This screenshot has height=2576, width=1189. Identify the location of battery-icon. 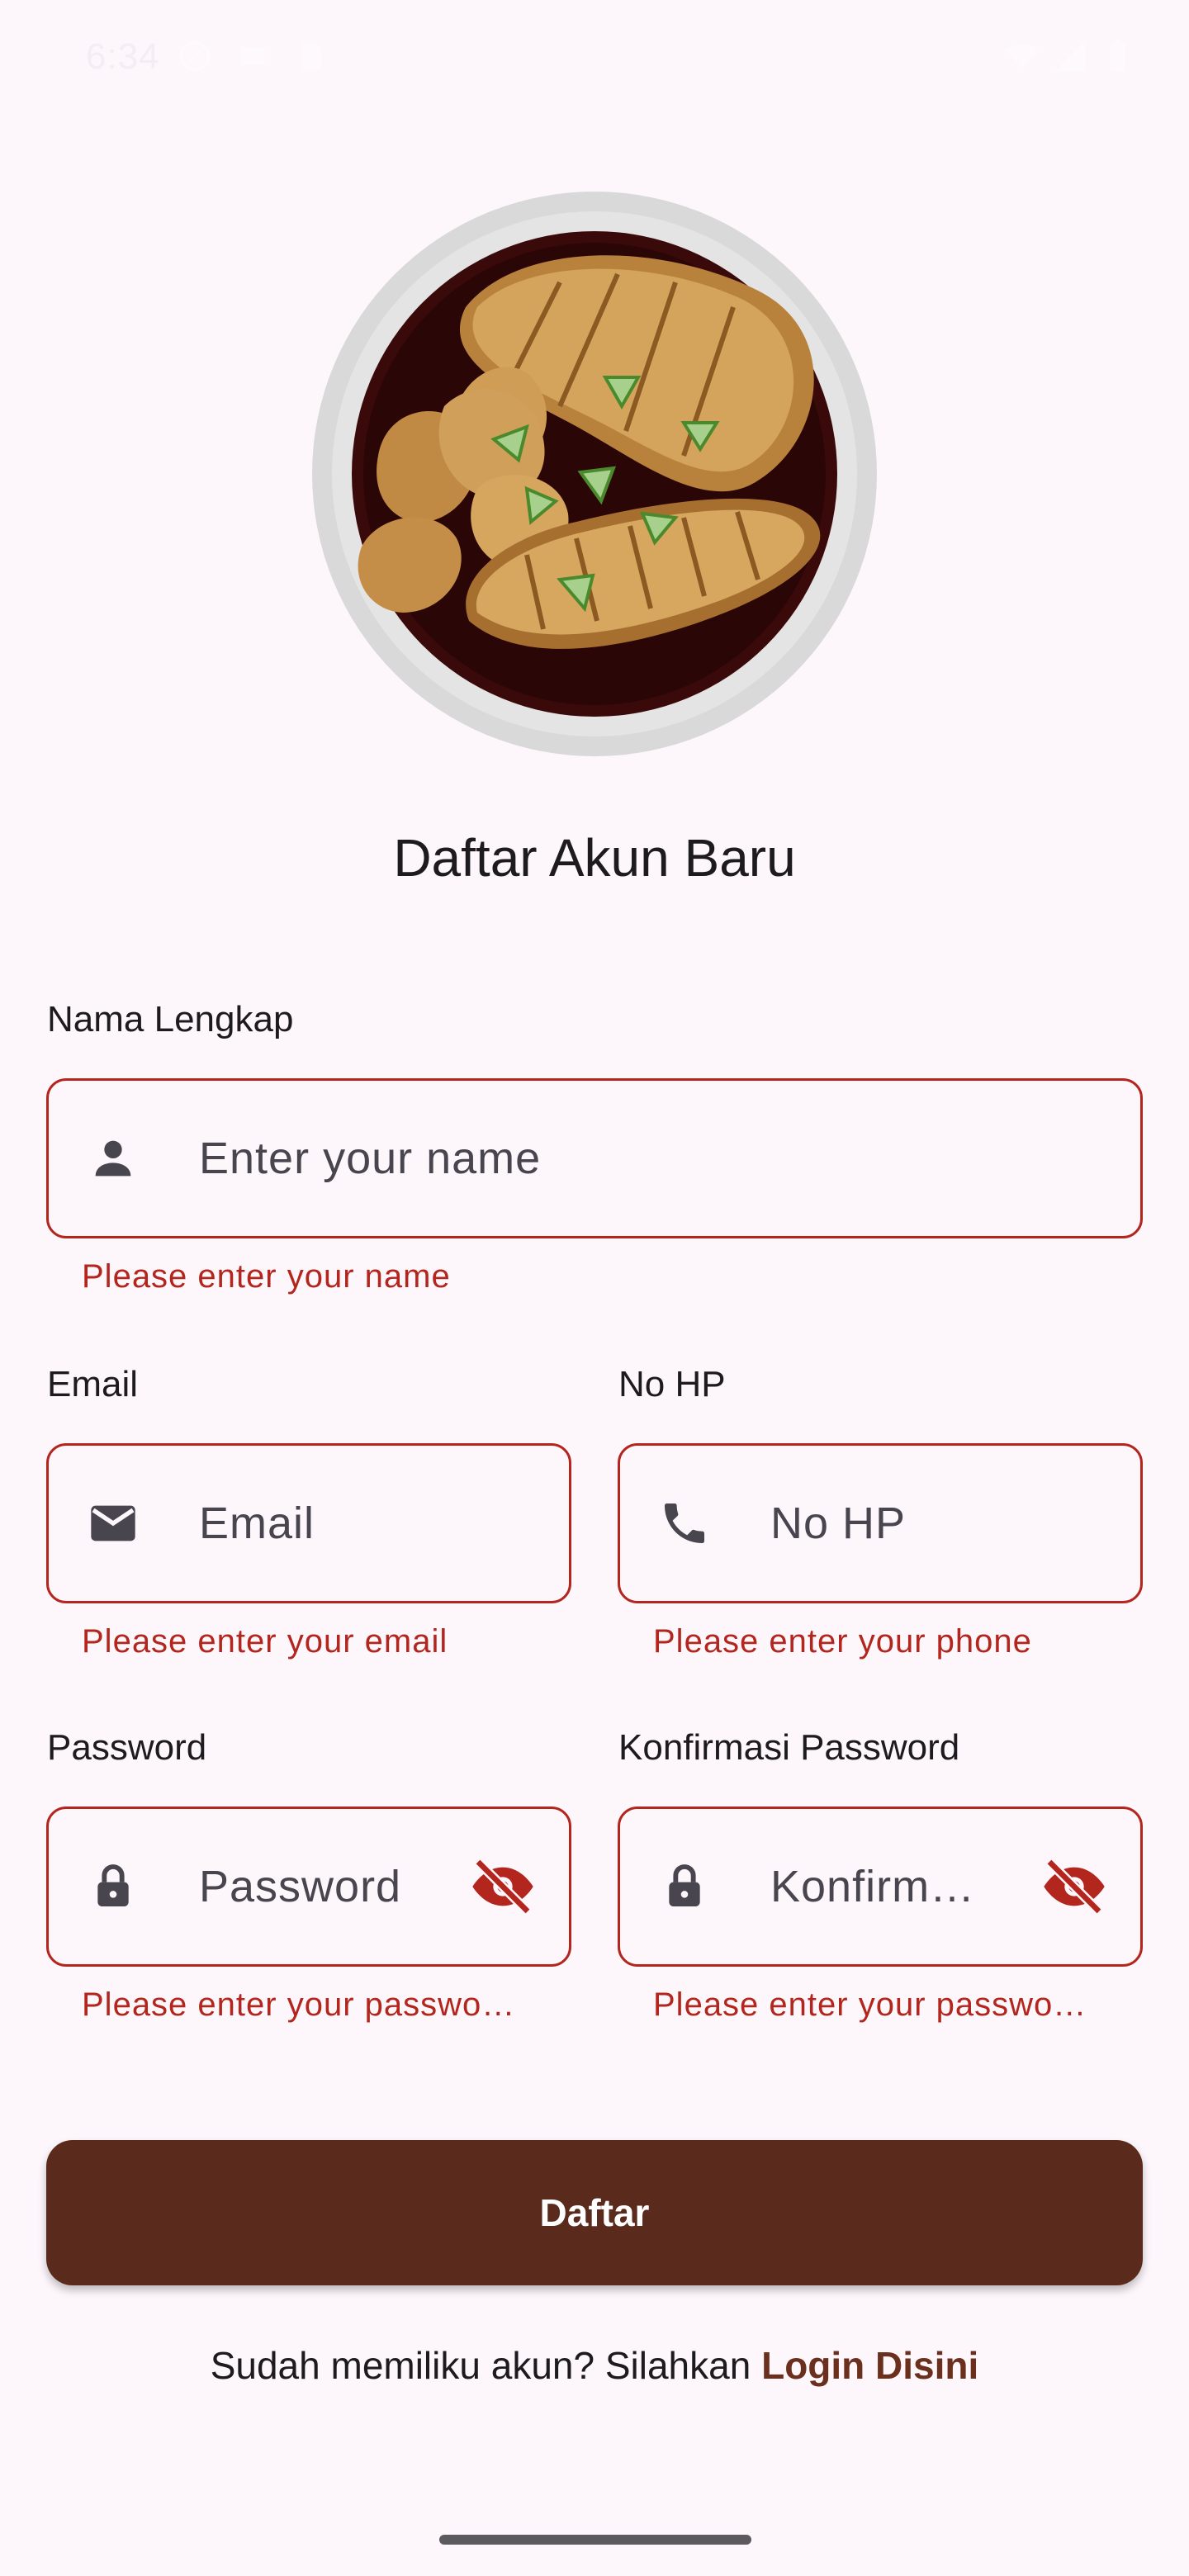
(1118, 55).